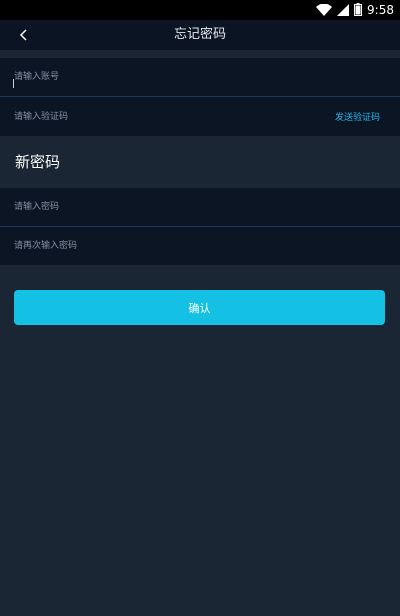 This screenshot has height=616, width=400. I want to click on confirm-button: 确认, so click(199, 307).